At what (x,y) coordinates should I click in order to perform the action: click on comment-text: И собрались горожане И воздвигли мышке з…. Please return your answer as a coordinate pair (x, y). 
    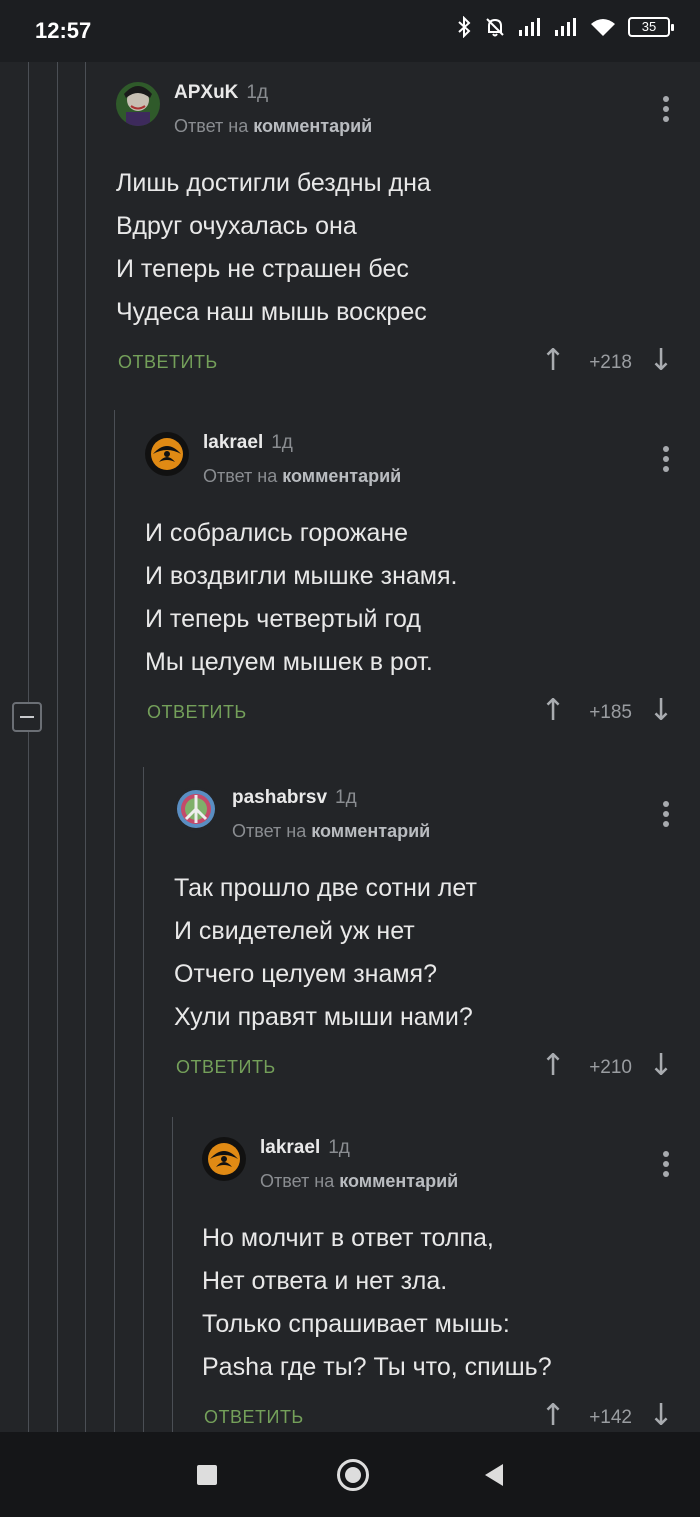
    Looking at the image, I should click on (422, 598).